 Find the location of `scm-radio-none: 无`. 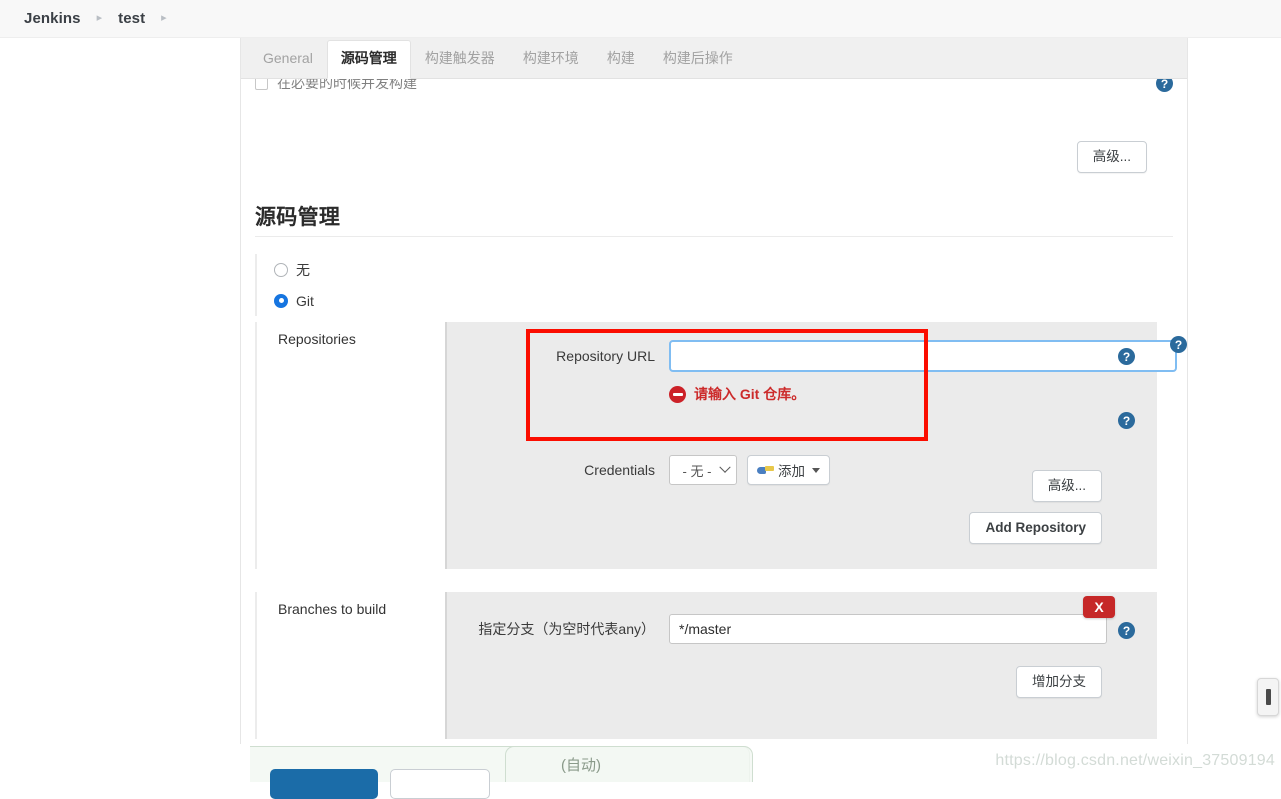

scm-radio-none: 无 is located at coordinates (294, 269).